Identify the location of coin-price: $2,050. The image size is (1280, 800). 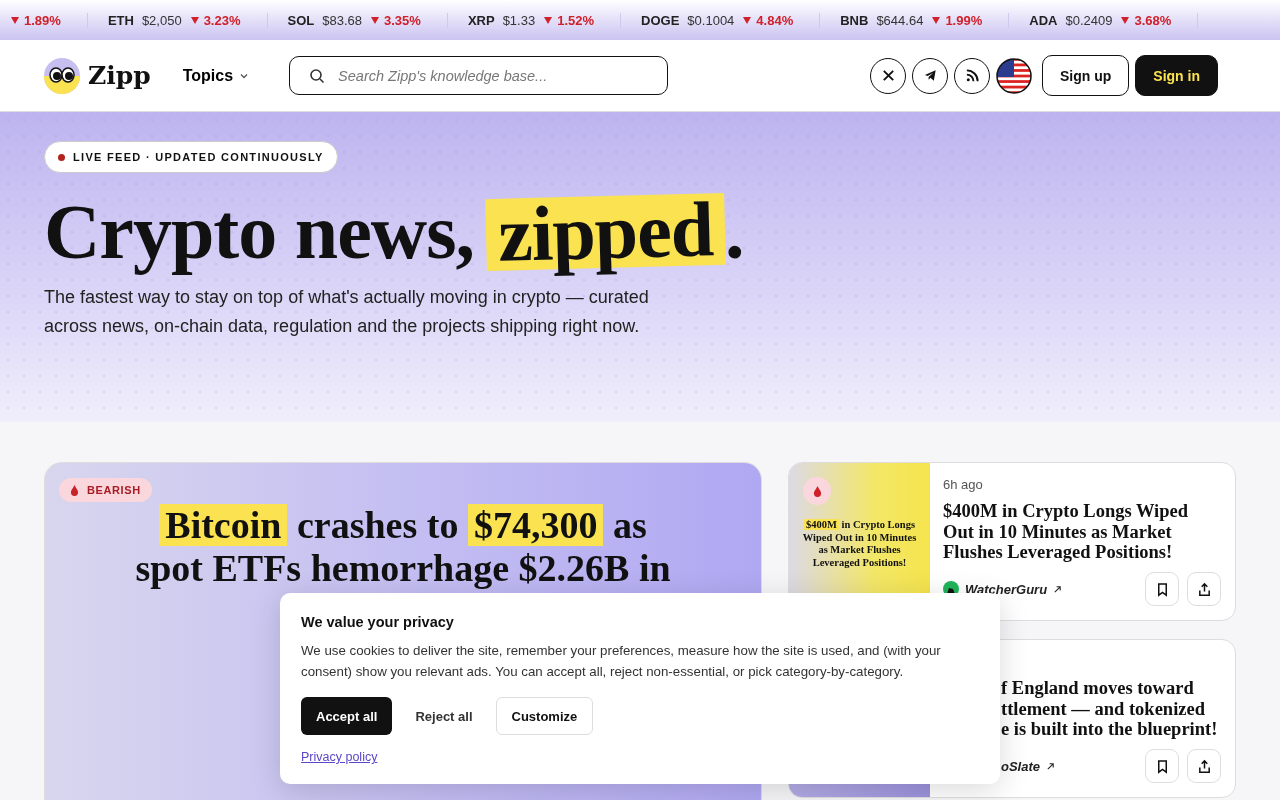
(161, 20).